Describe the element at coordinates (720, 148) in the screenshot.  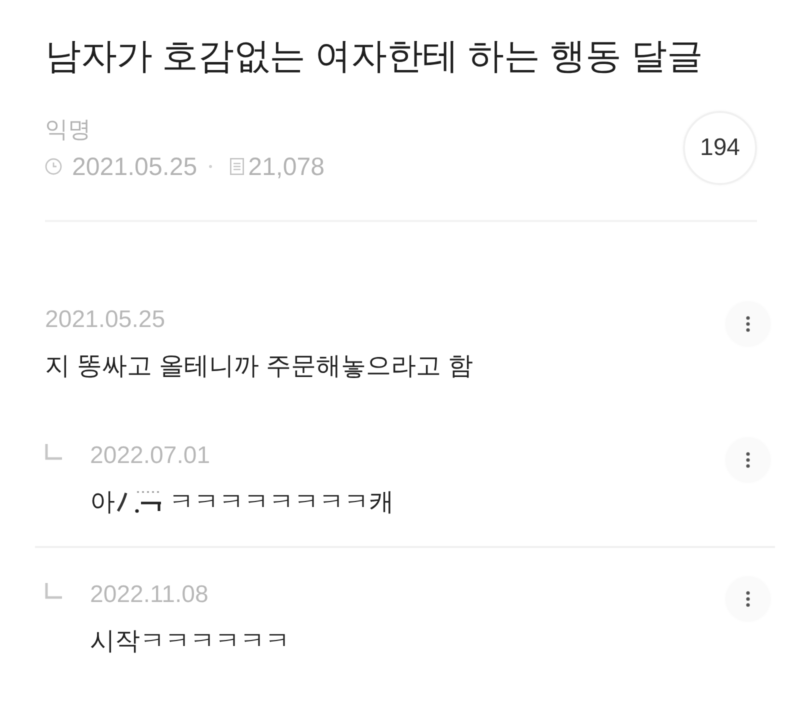
I see `comment-count-button: 194` at that location.